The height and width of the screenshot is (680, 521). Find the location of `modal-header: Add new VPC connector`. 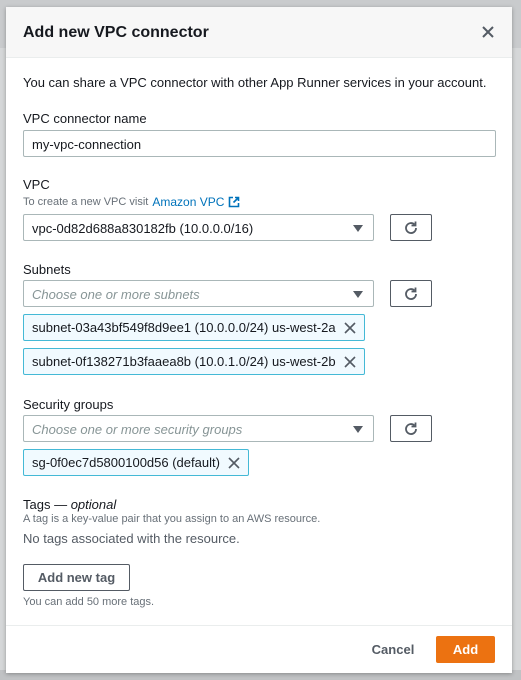

modal-header: Add new VPC connector is located at coordinates (259, 32).